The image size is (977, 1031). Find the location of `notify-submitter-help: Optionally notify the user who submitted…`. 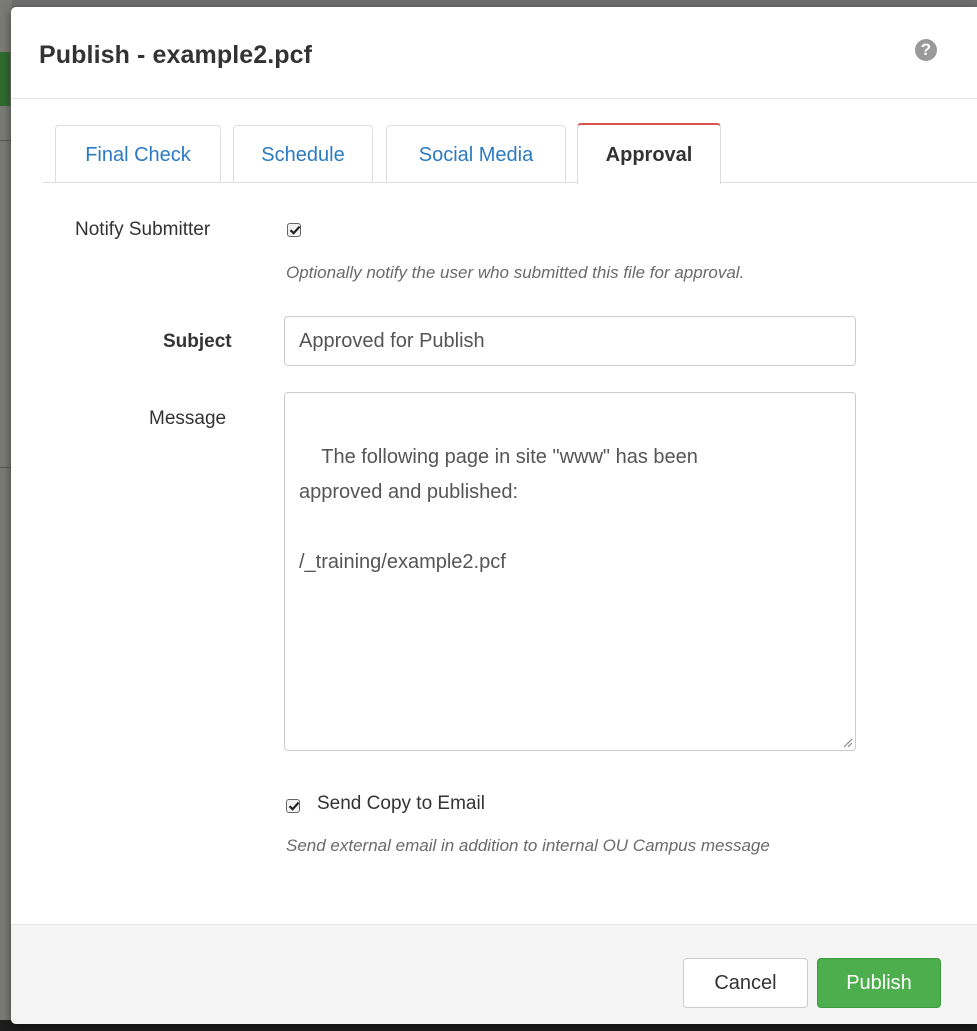

notify-submitter-help: Optionally notify the user who submitted… is located at coordinates (515, 272).